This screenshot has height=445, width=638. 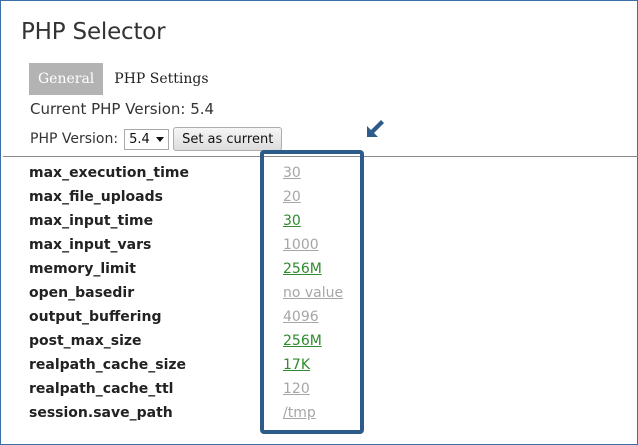 I want to click on setting-row: session.save_path /tmp, so click(x=194, y=413).